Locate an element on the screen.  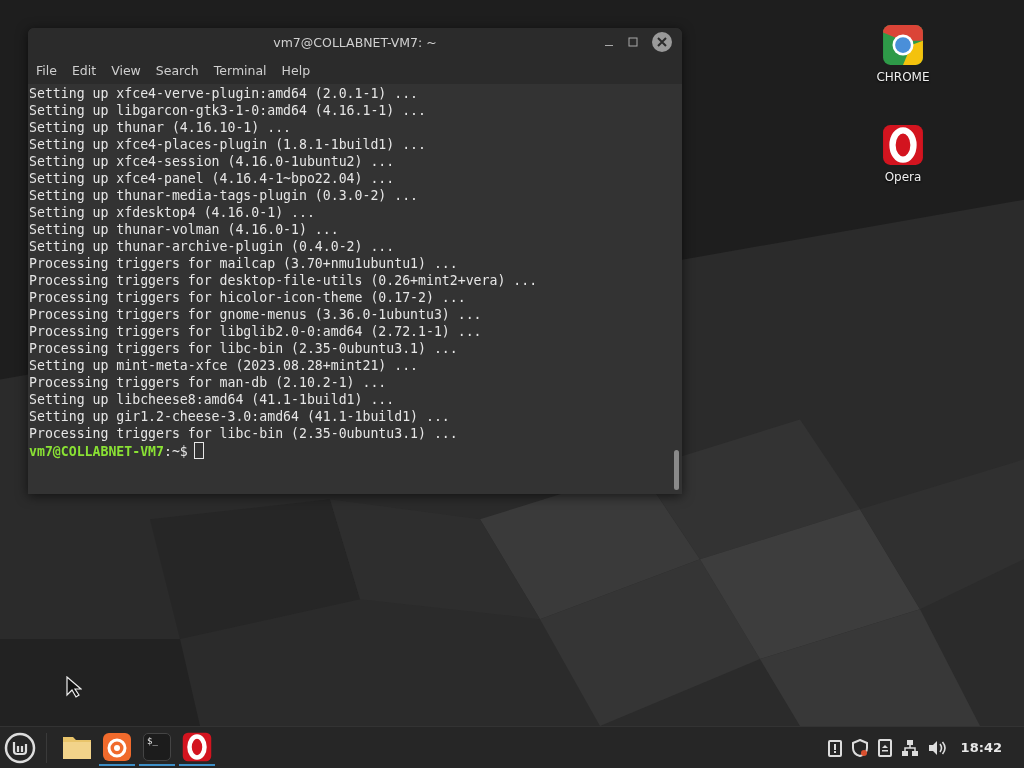
text-cursor is located at coordinates (198, 450).